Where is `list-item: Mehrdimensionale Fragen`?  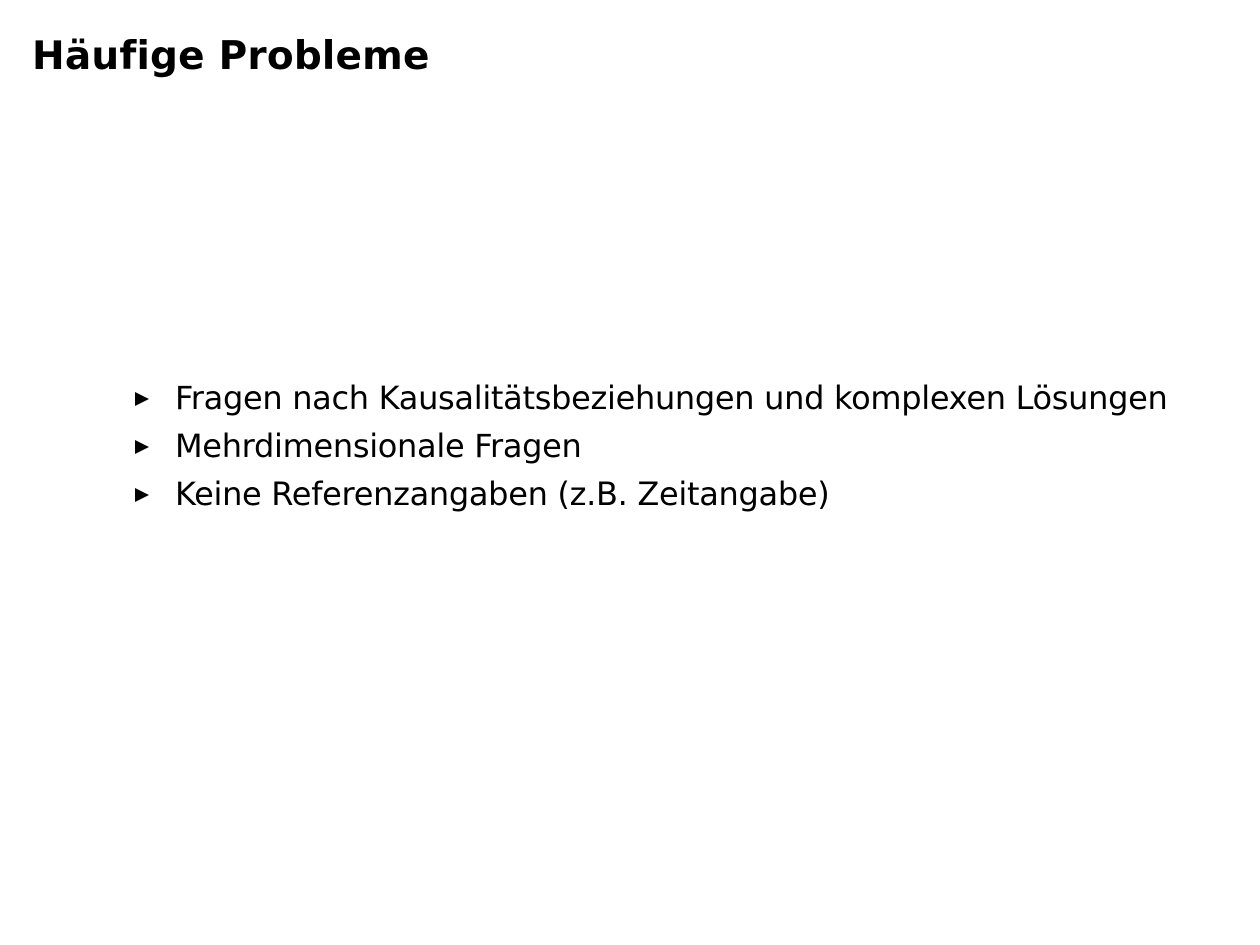
list-item: Mehrdimensionale Fragen is located at coordinates (651, 446).